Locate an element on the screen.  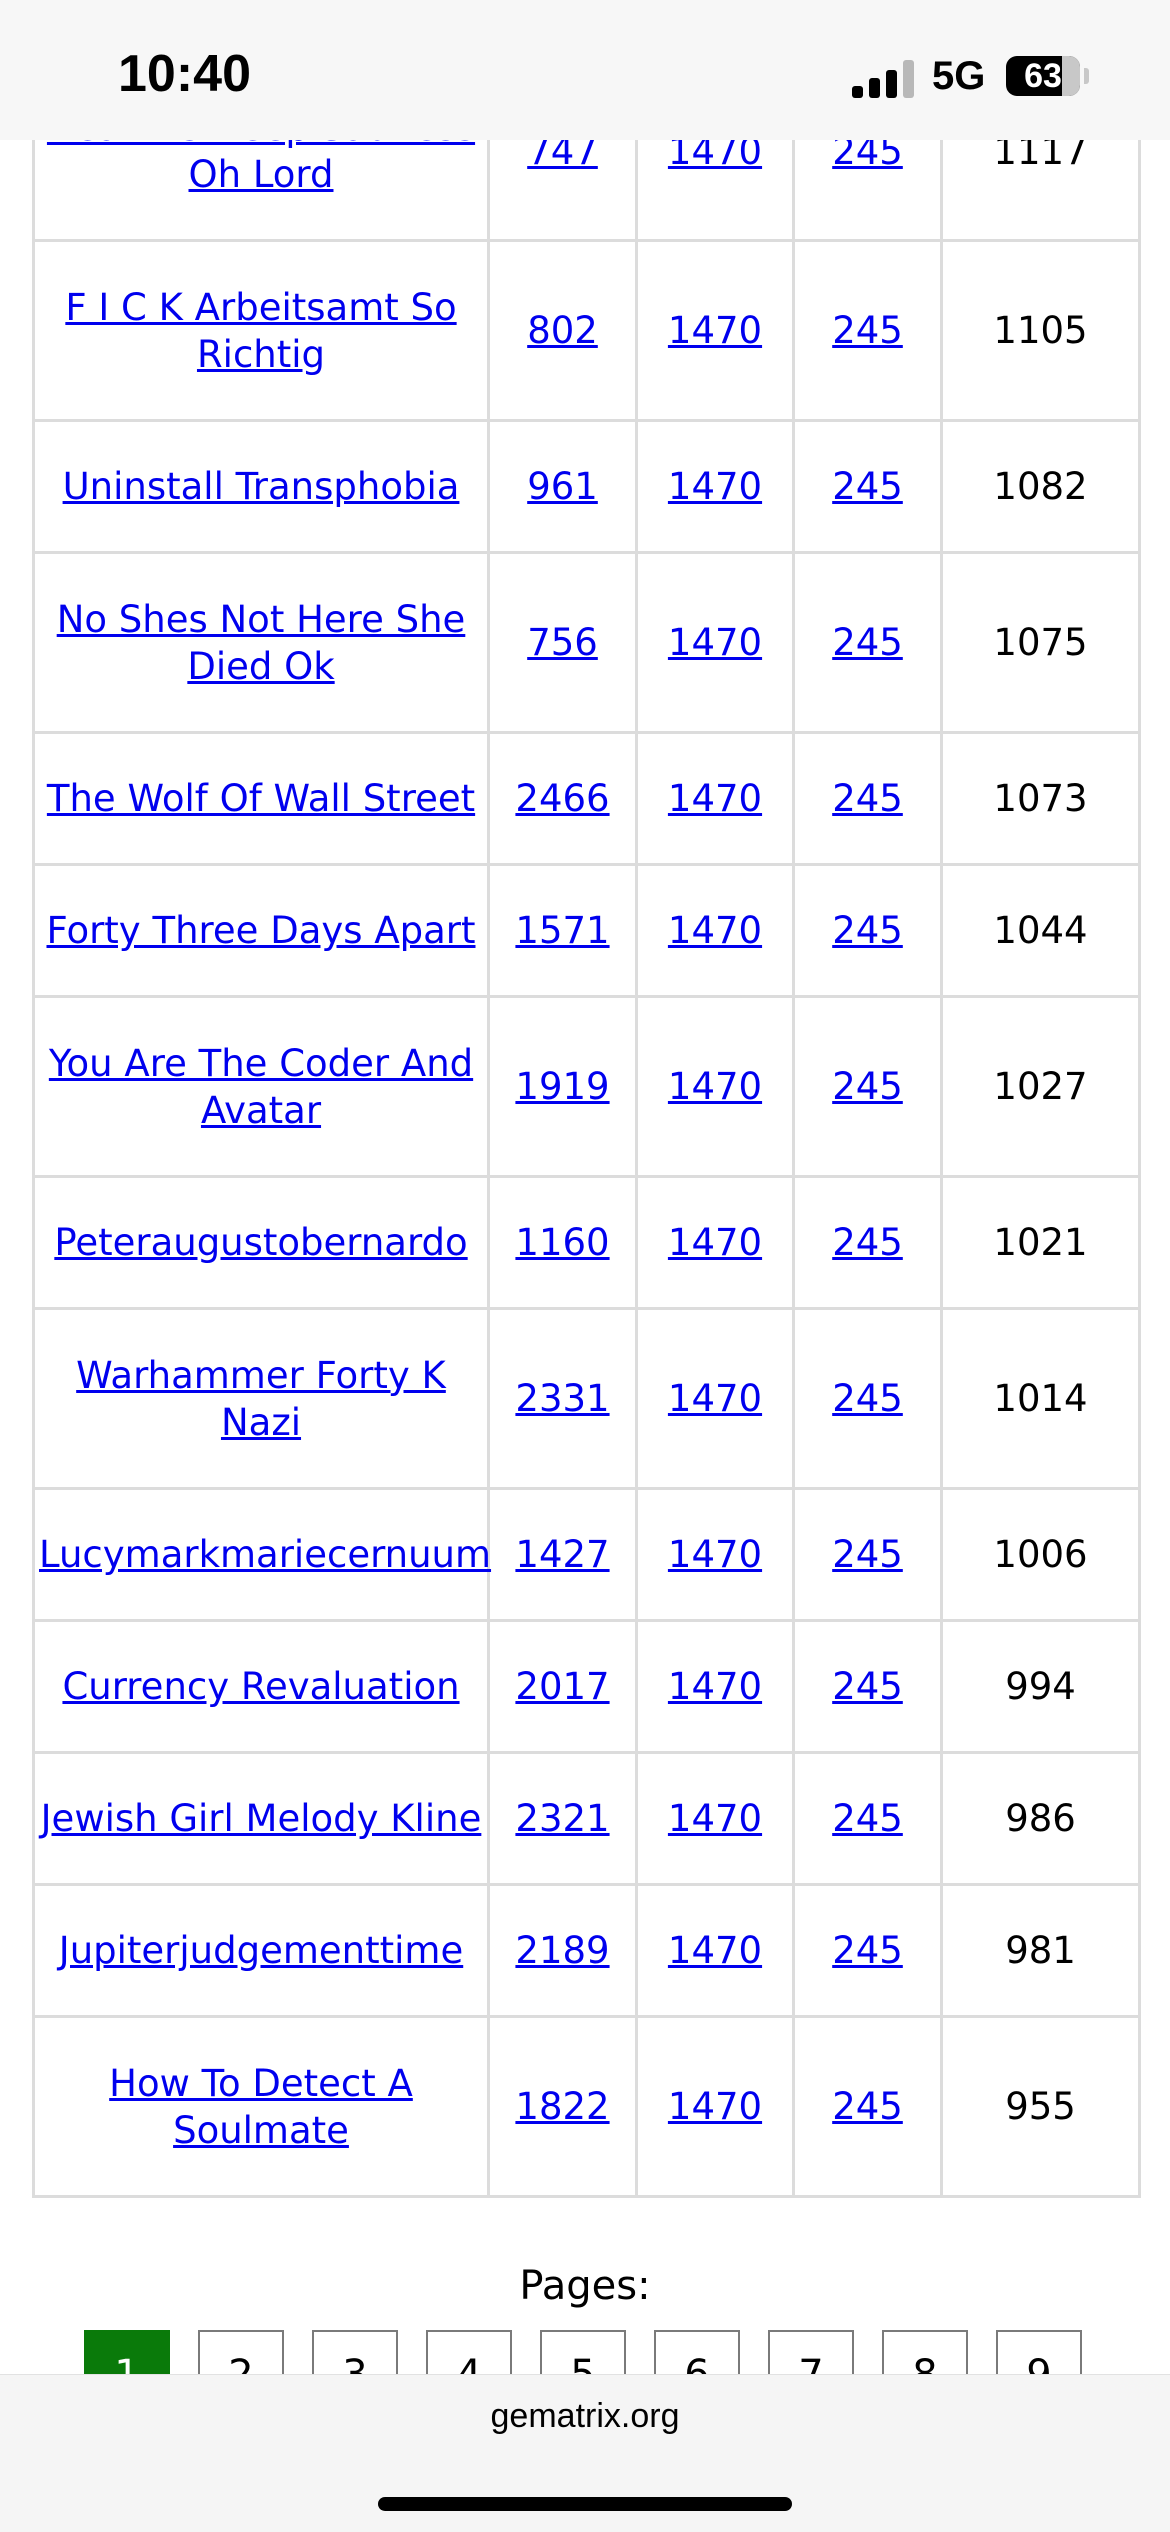
value-link: 1427 is located at coordinates (562, 1554).